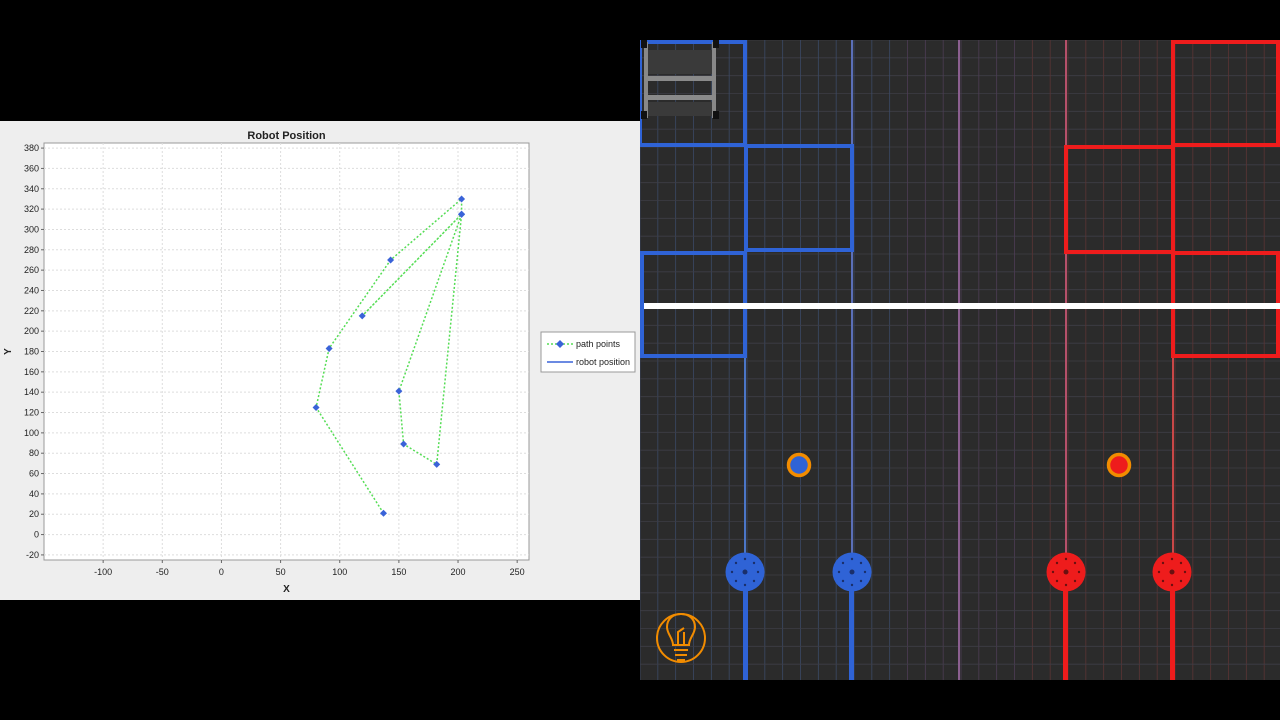  I want to click on y-tick-label: 260, so click(31, 270).